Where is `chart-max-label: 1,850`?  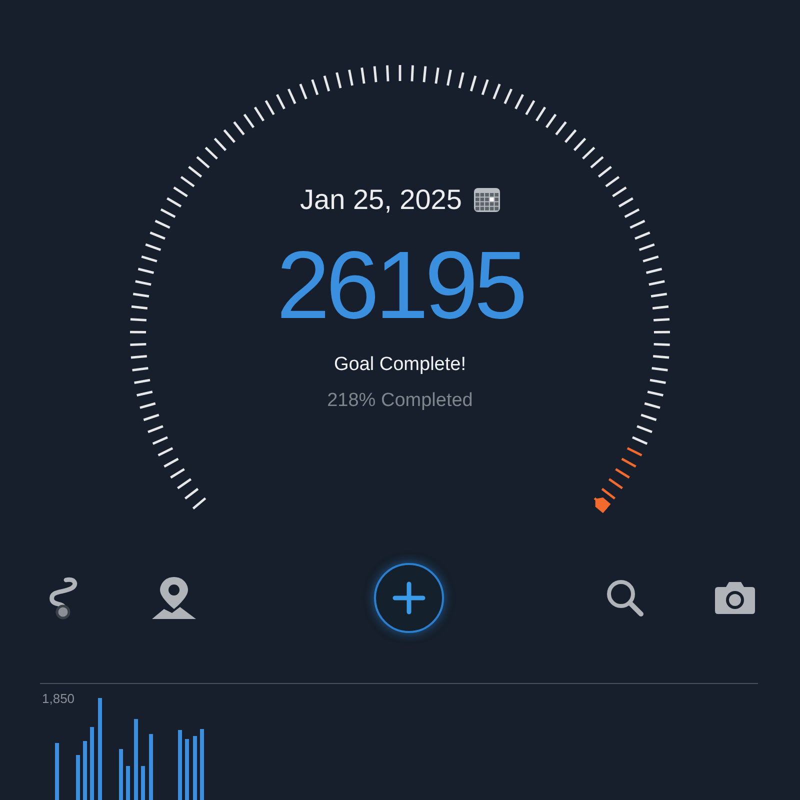
chart-max-label: 1,850 is located at coordinates (58, 698).